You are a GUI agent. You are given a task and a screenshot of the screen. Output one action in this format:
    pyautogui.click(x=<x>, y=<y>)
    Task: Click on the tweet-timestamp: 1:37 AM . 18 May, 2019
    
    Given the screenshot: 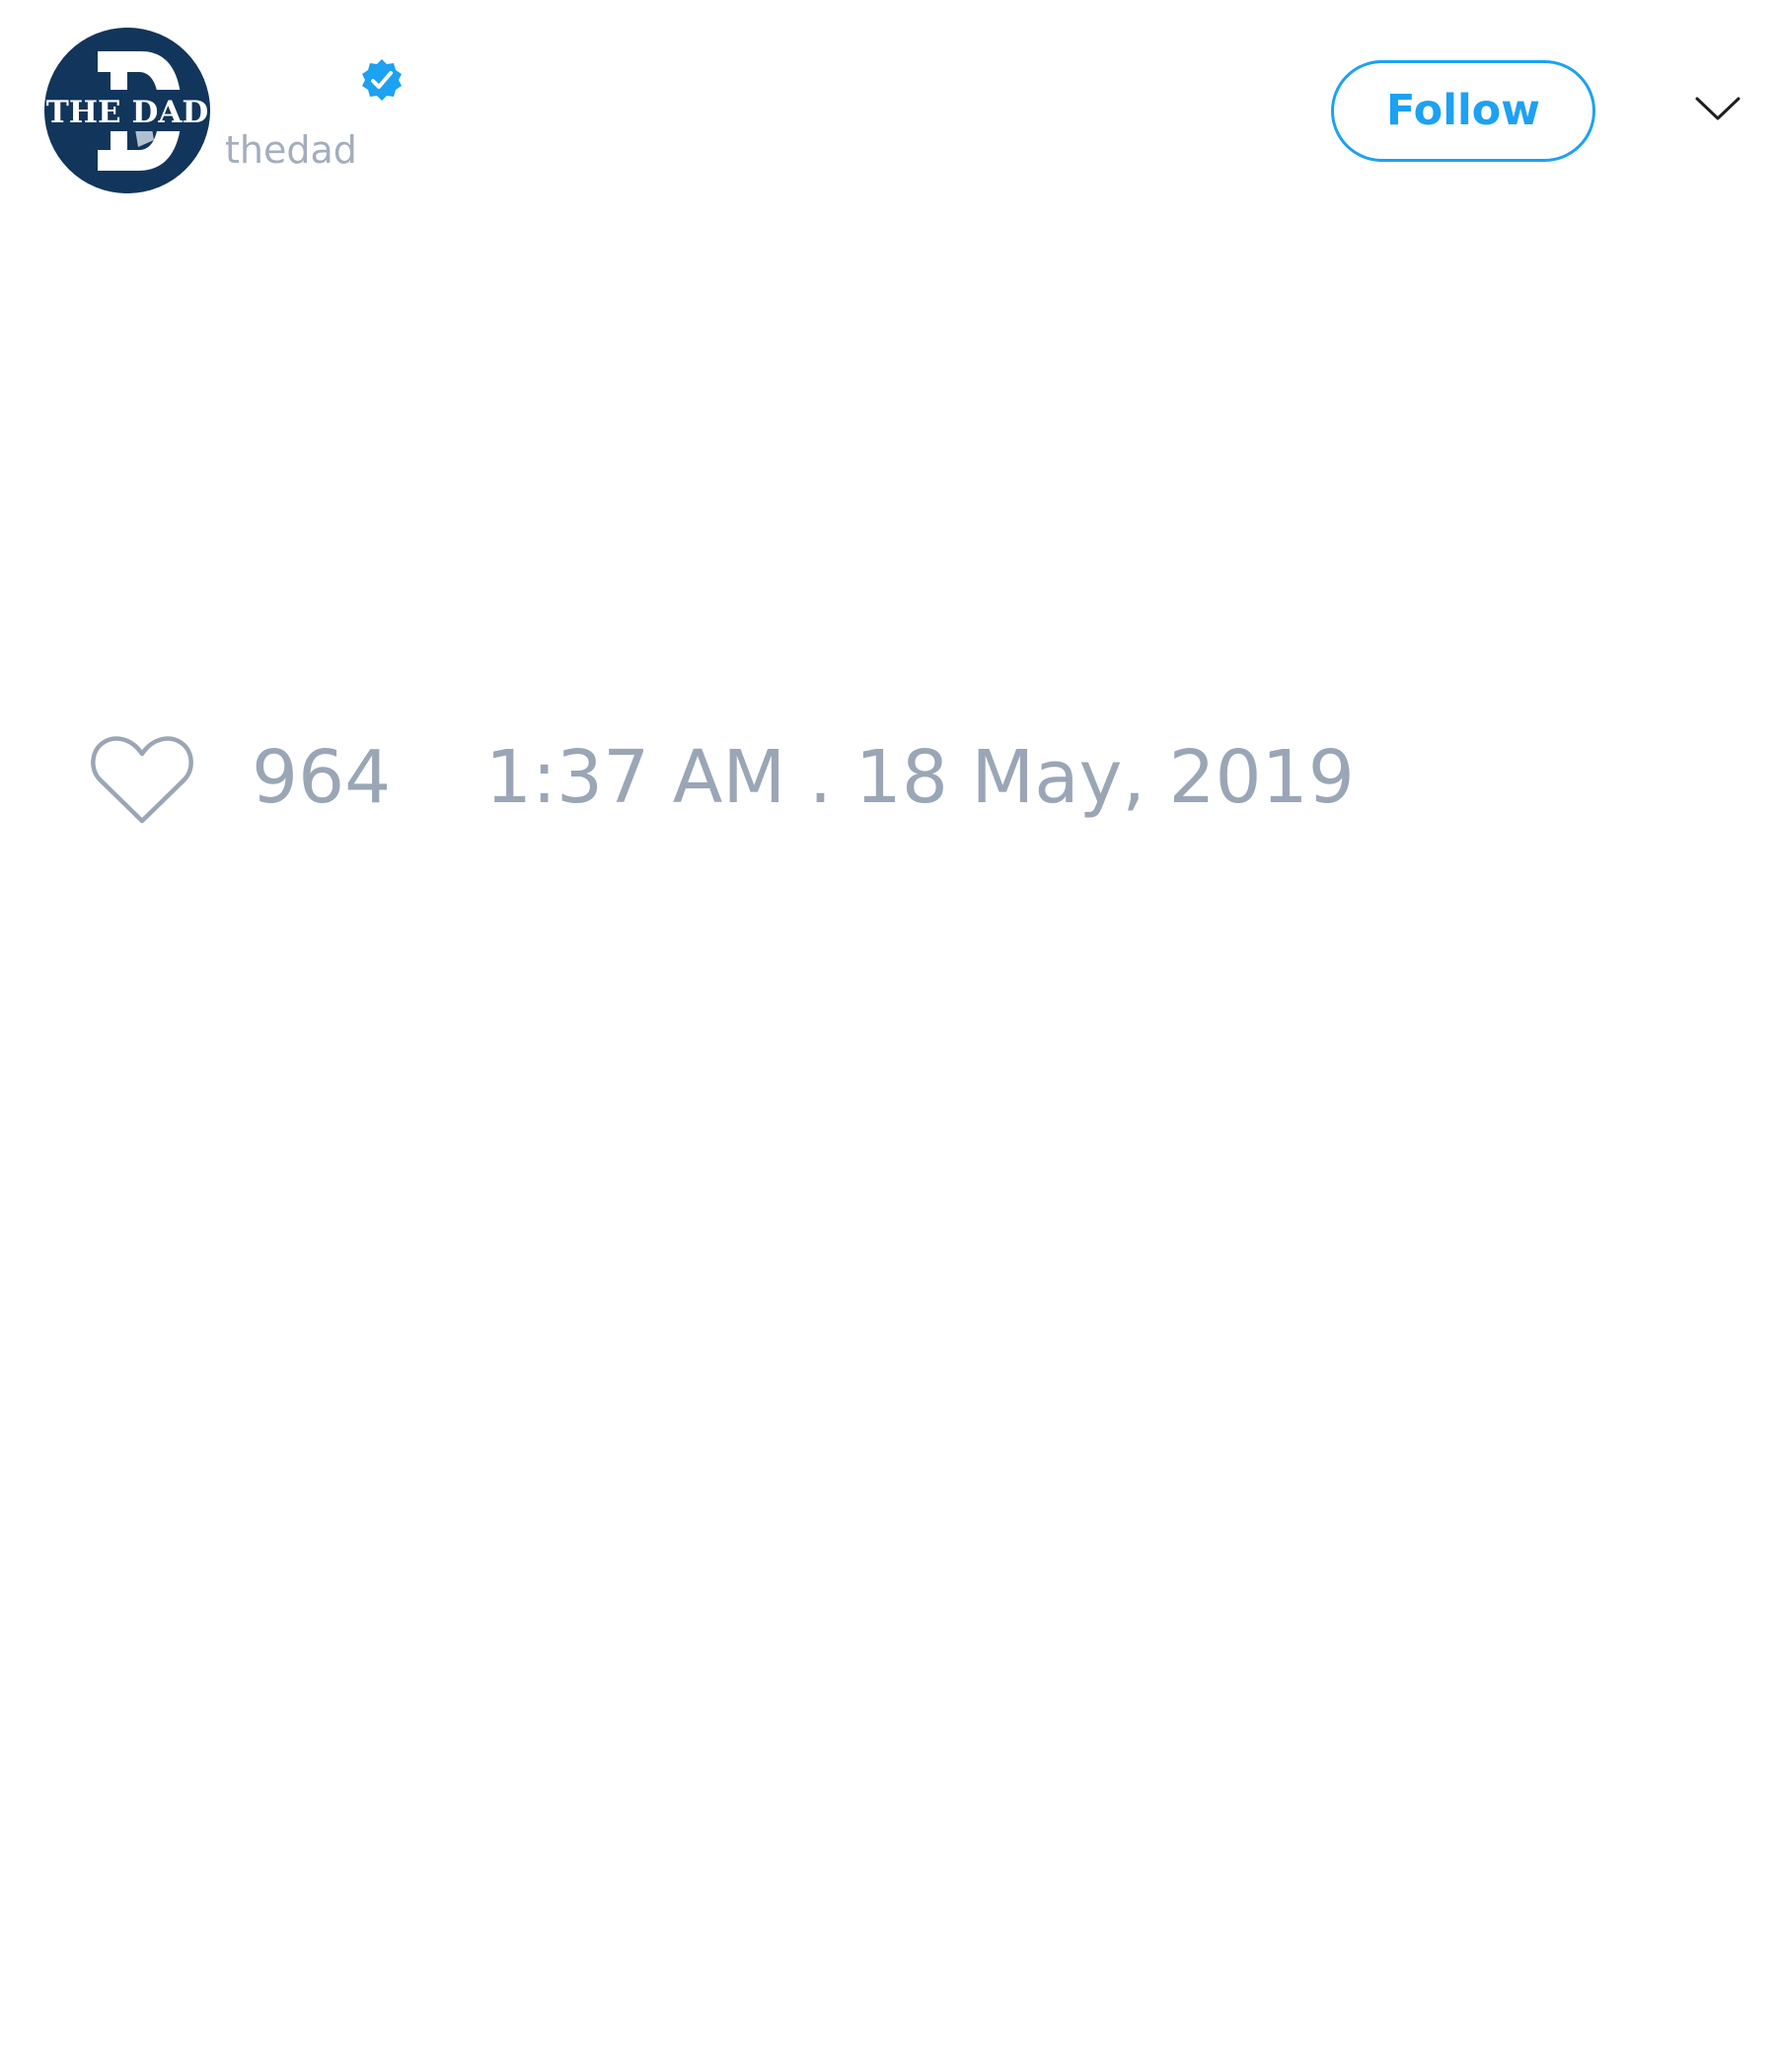 What is the action you would take?
    pyautogui.click(x=920, y=777)
    